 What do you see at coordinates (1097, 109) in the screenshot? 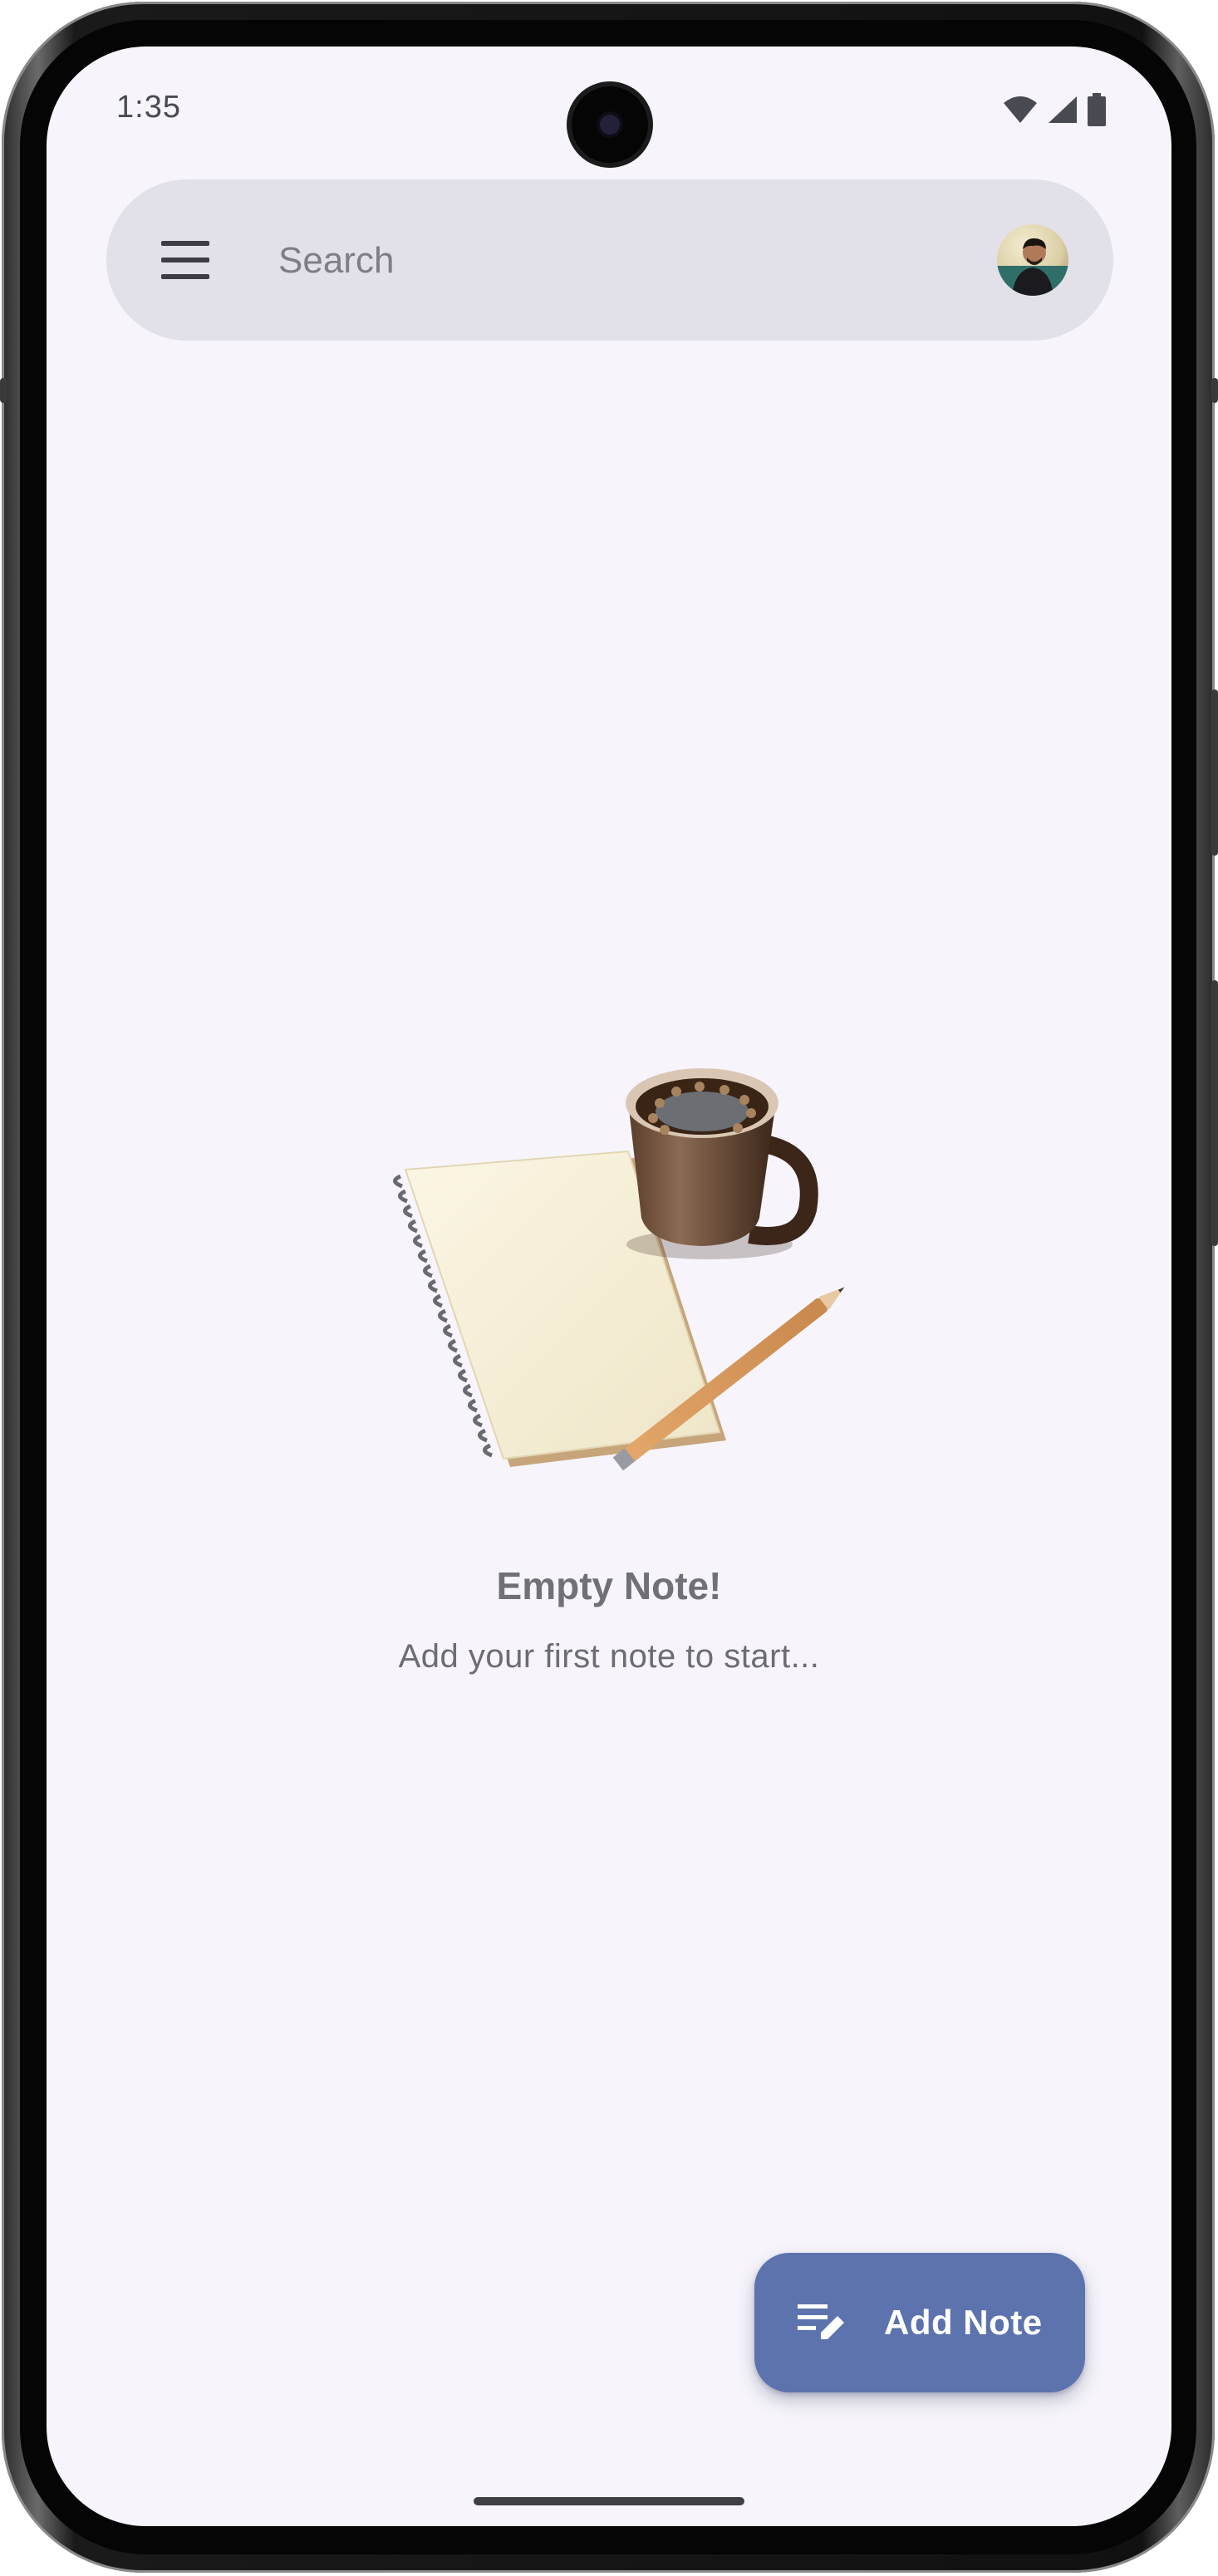
I see `battery-icon` at bounding box center [1097, 109].